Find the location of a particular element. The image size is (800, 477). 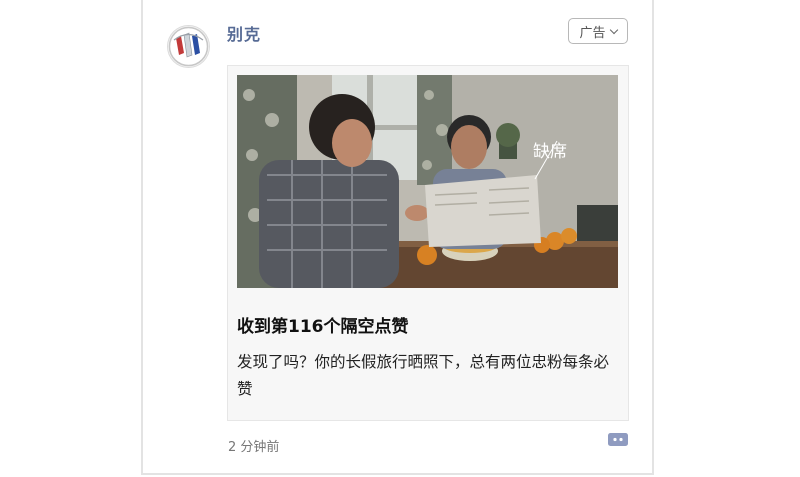

ad-label-button: 广告 is located at coordinates (598, 31).